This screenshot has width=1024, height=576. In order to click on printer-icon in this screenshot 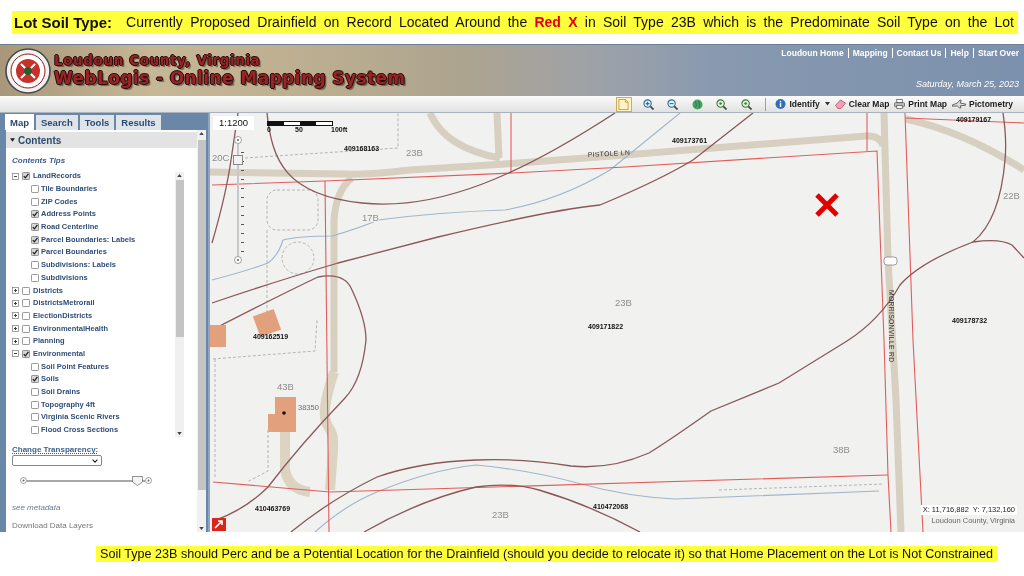, I will do `click(900, 104)`.